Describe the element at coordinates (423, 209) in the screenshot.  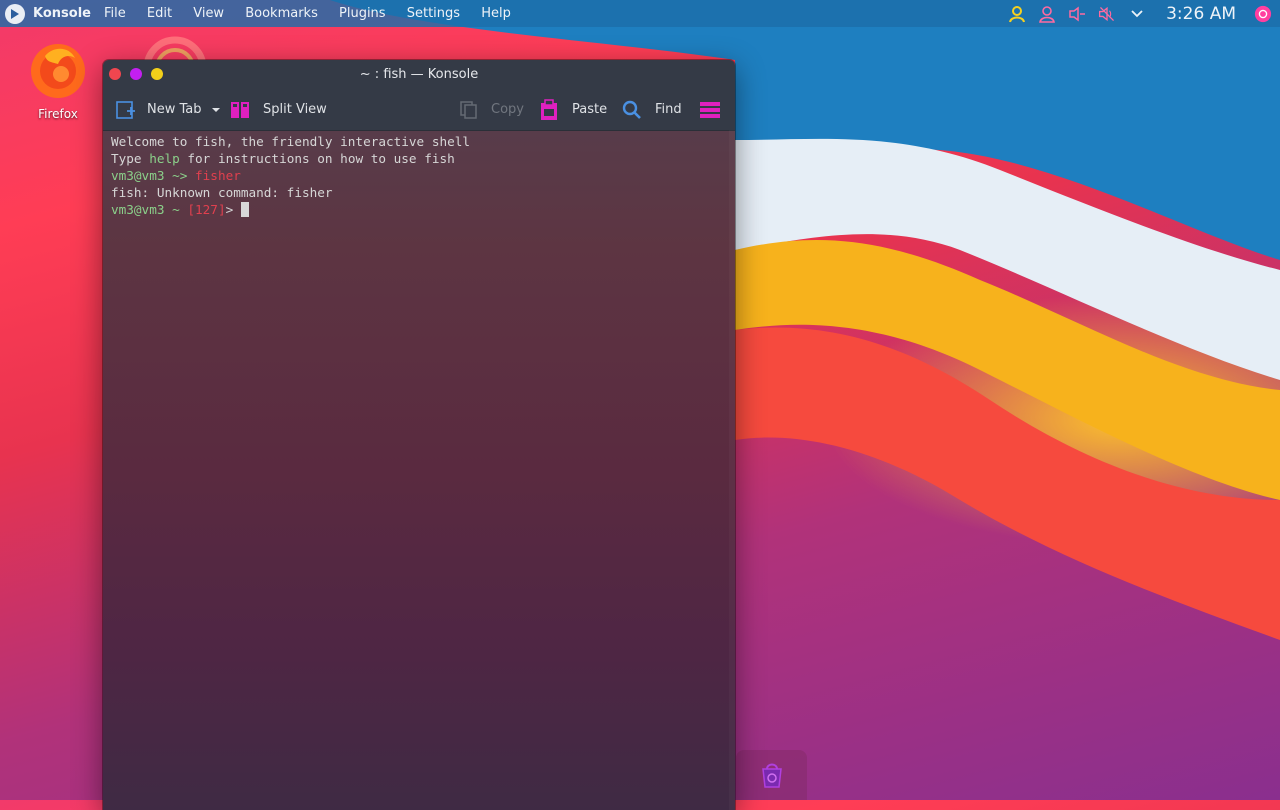
I see `terminal-line: vm3@vm3 ~ [127]>` at that location.